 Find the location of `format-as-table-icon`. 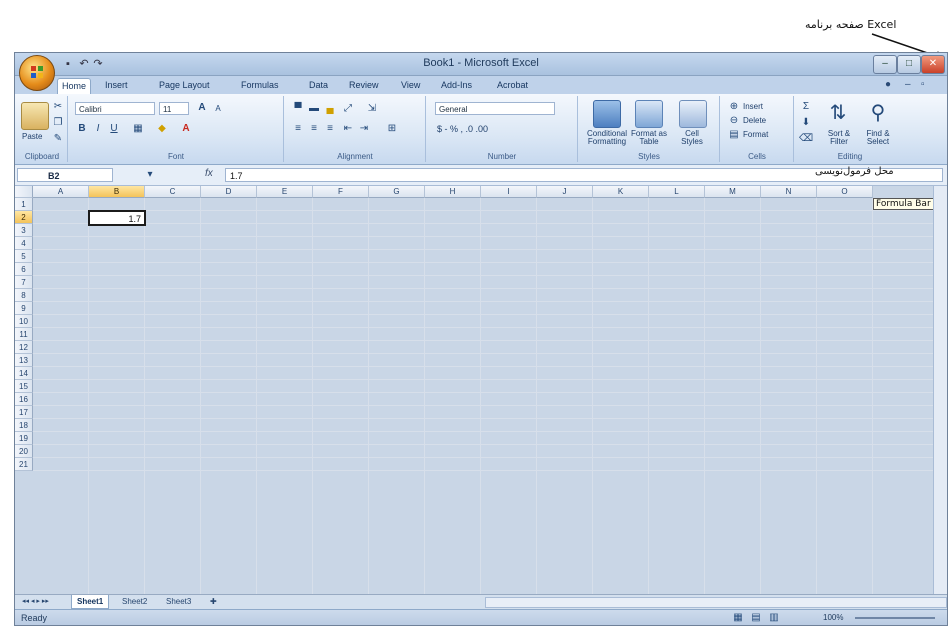

format-as-table-icon is located at coordinates (649, 114).